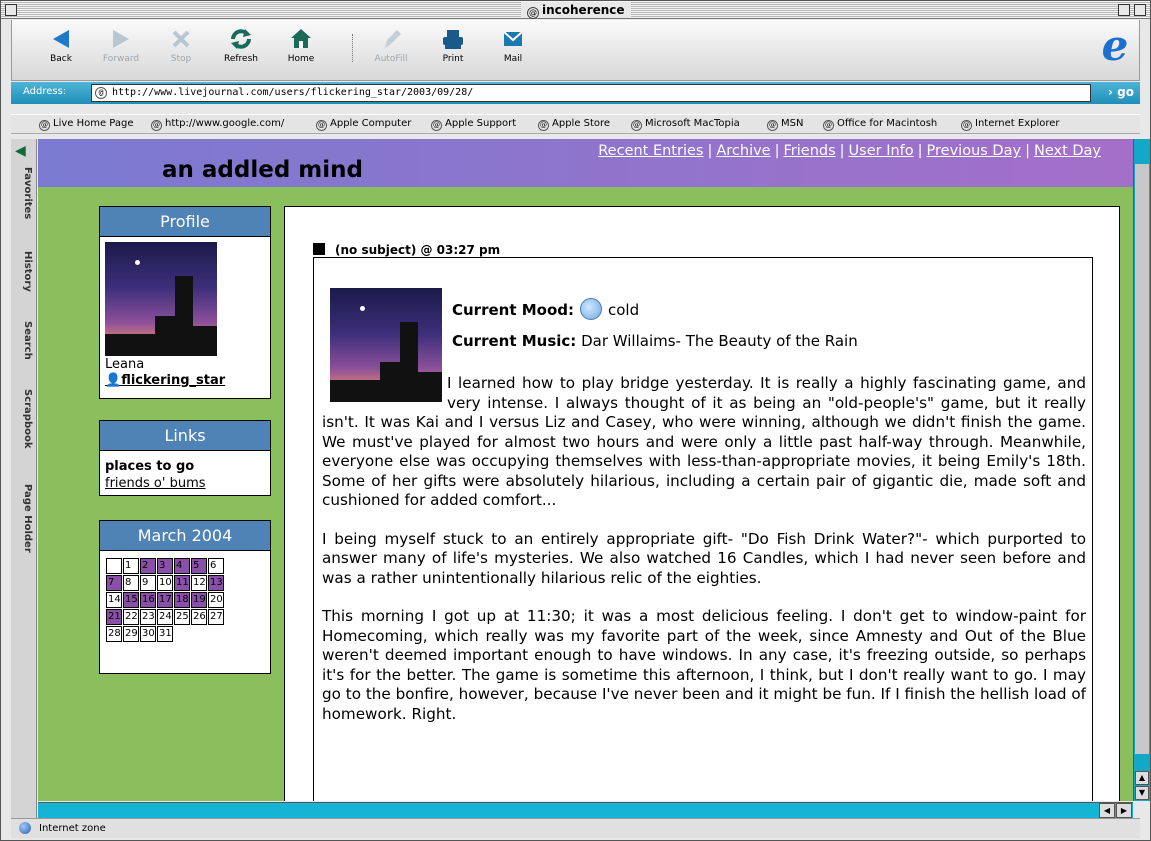  Describe the element at coordinates (1142, 793) in the screenshot. I see `scroll-down-arrow-icon: ▼` at that location.